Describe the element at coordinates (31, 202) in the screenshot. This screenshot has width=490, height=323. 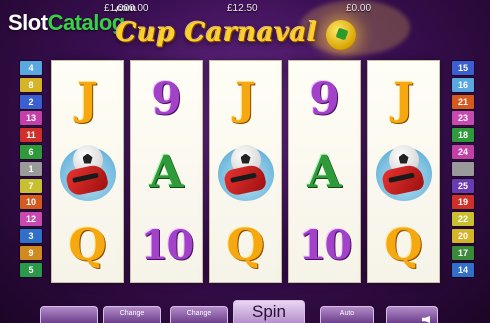
I see `left-payline-badge: 10` at that location.